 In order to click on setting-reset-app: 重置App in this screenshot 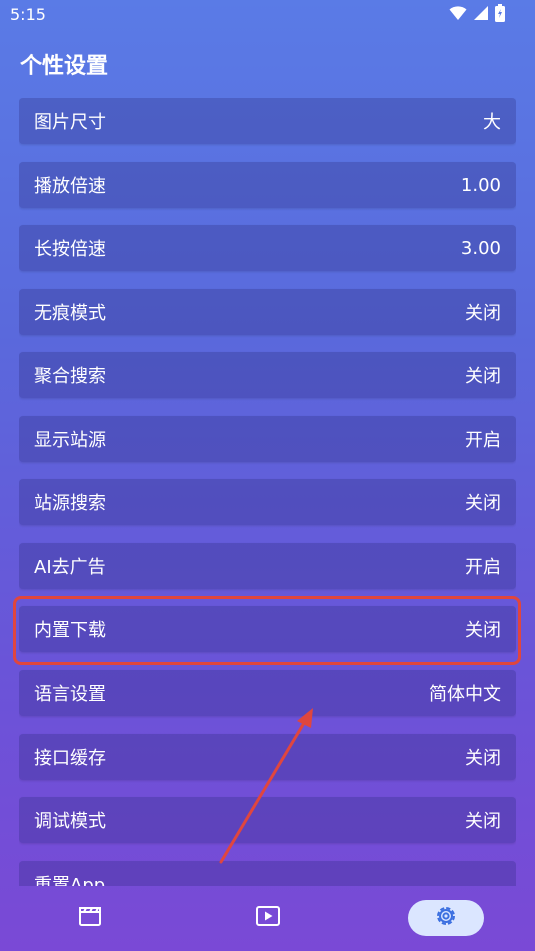, I will do `click(267, 873)`.